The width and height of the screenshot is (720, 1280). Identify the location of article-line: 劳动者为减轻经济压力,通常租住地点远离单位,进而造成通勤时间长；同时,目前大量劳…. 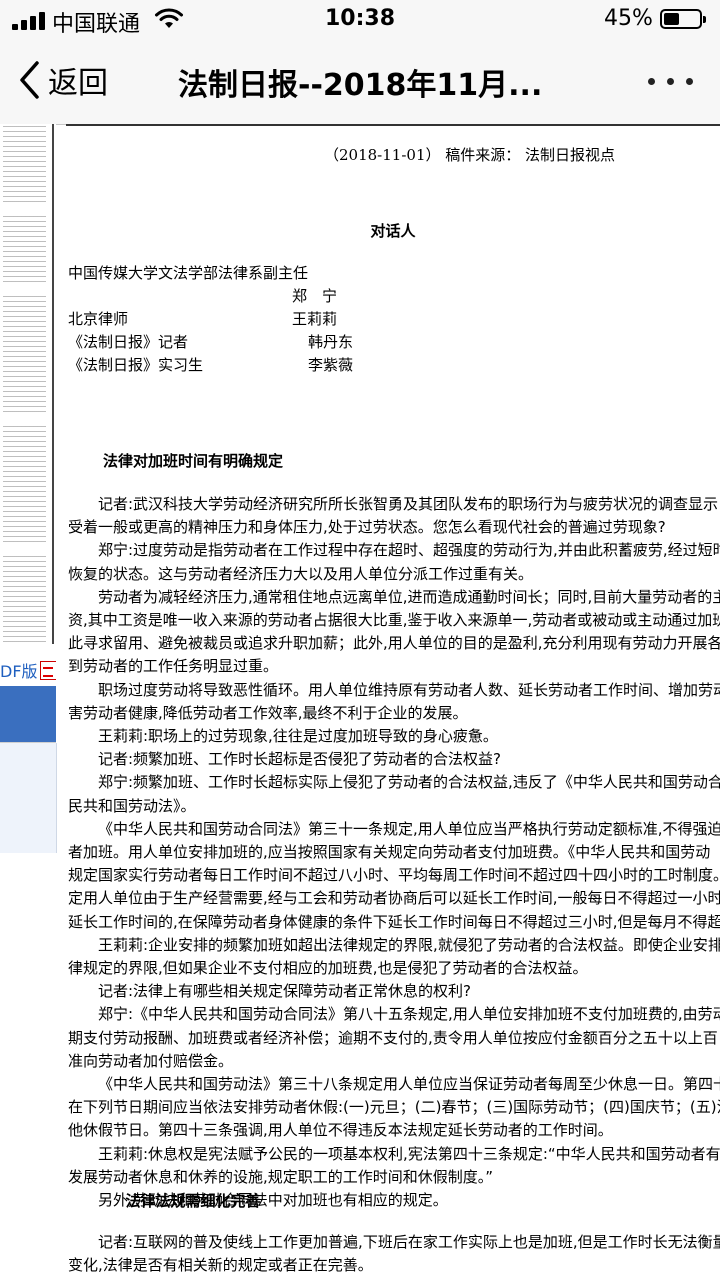
(409, 596).